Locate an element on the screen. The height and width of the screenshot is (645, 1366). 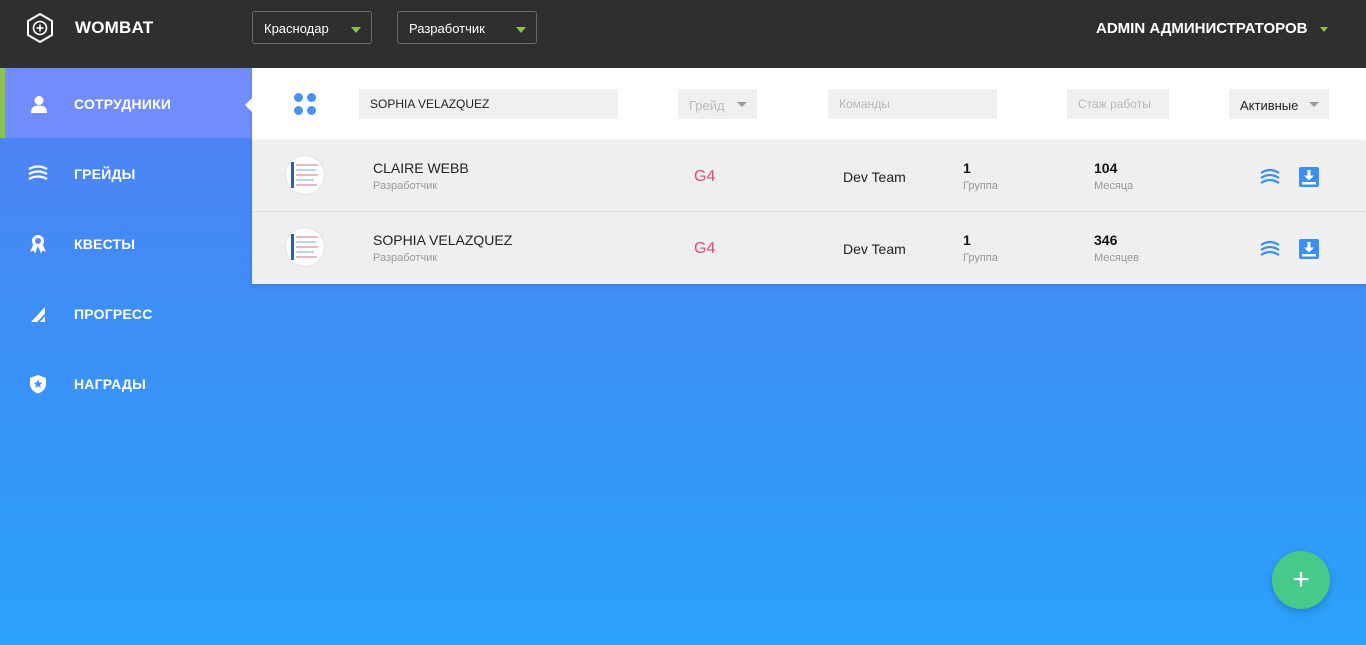
brand-name: WOMBAT is located at coordinates (114, 27).